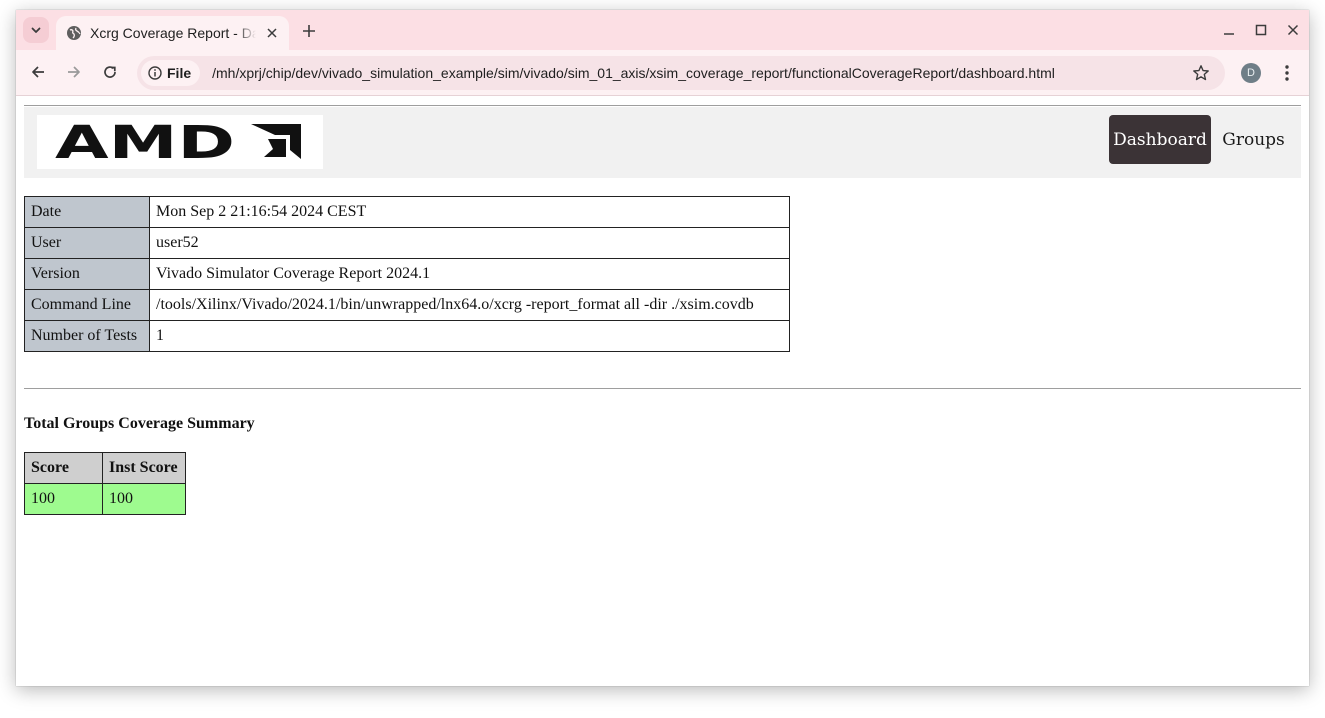 This screenshot has height=718, width=1325. Describe the element at coordinates (87, 336) in the screenshot. I see `info-key: Number of Tests` at that location.